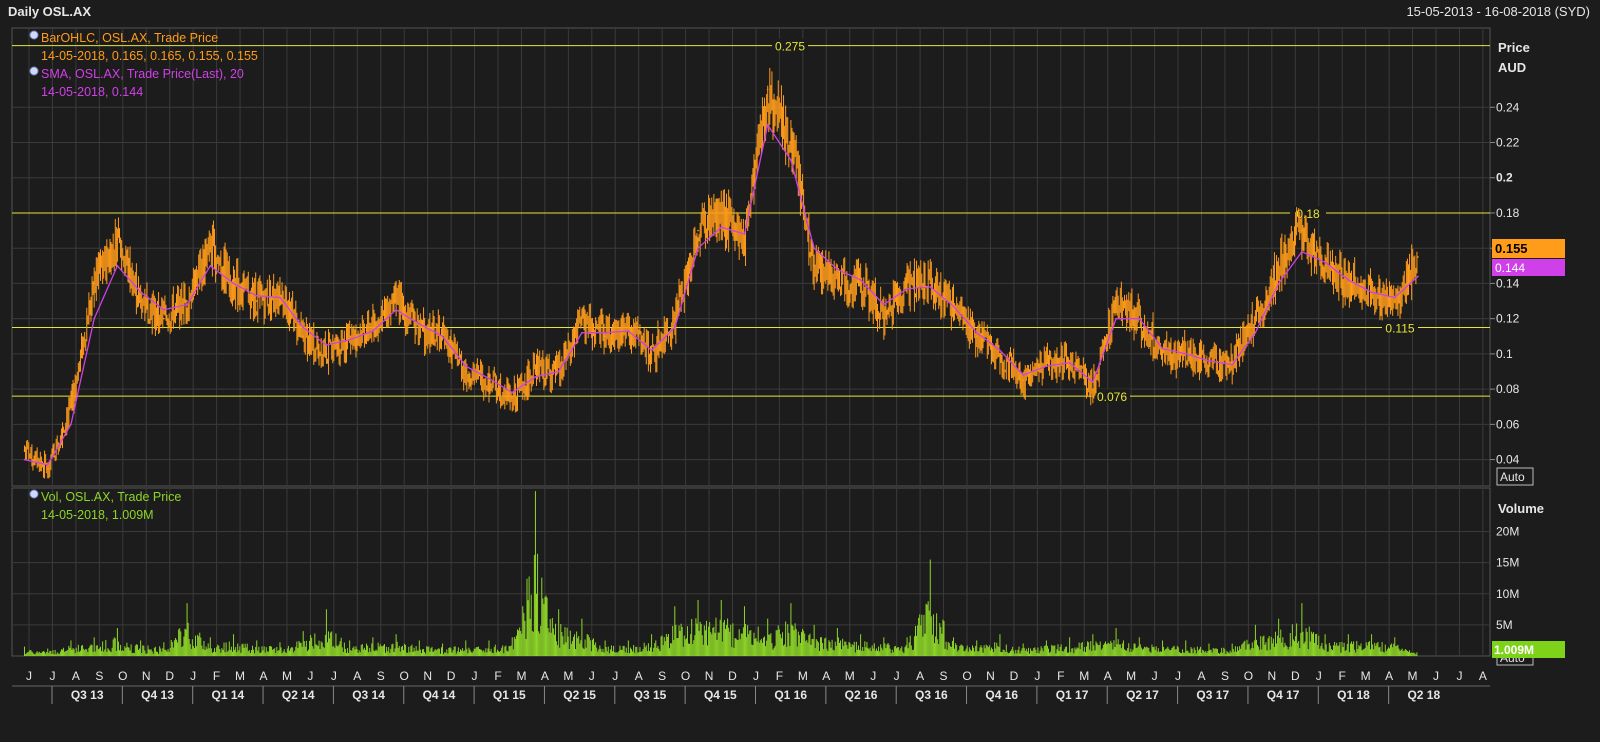 Image resolution: width=1600 pixels, height=742 pixels. Describe the element at coordinates (157, 695) in the screenshot. I see `quarter-tick-label: Q4 13` at that location.